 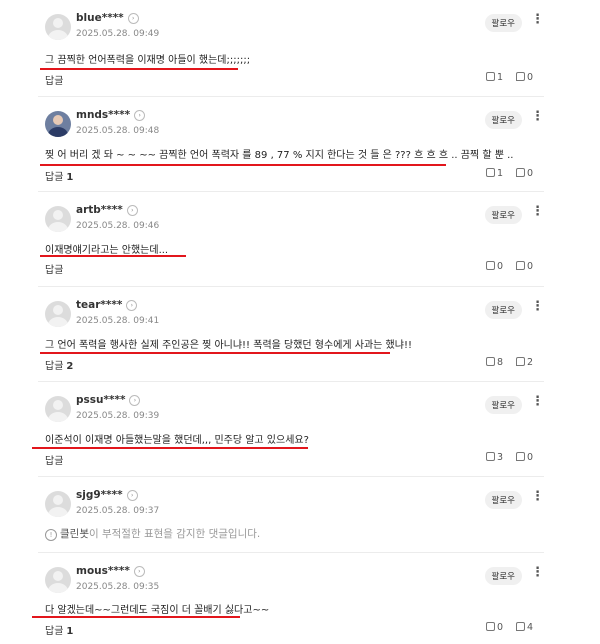 What do you see at coordinates (59, 364) in the screenshot?
I see `reply-button: 답글 2` at bounding box center [59, 364].